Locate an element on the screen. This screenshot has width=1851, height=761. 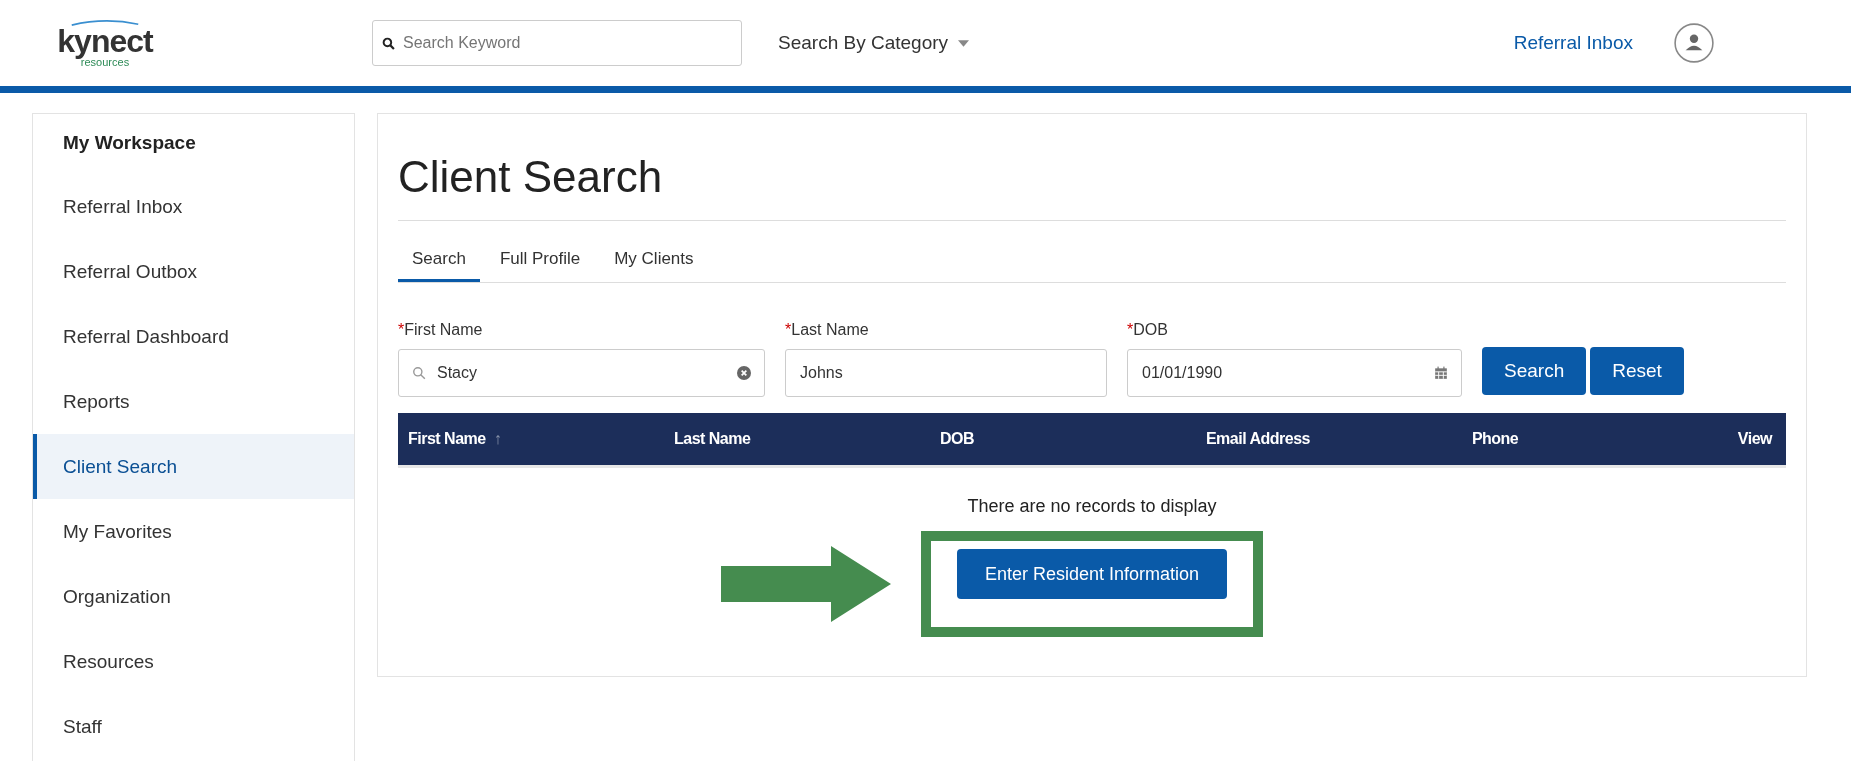
caret-icon is located at coordinates (964, 43).